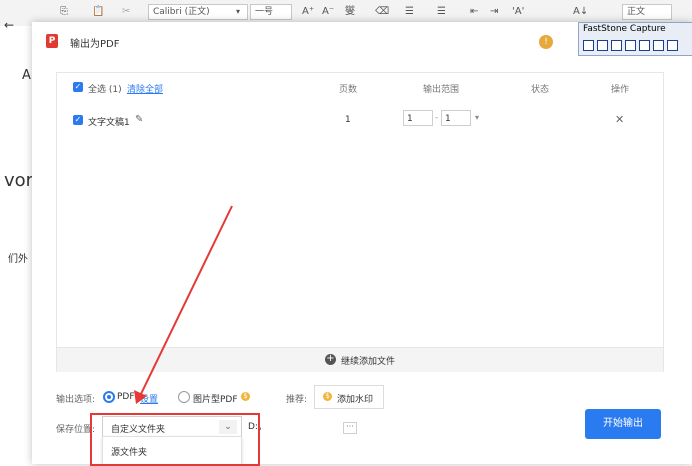 Image resolution: width=692 pixels, height=466 pixels. What do you see at coordinates (186, 301) in the screenshot?
I see `annotation-arrow-line` at bounding box center [186, 301].